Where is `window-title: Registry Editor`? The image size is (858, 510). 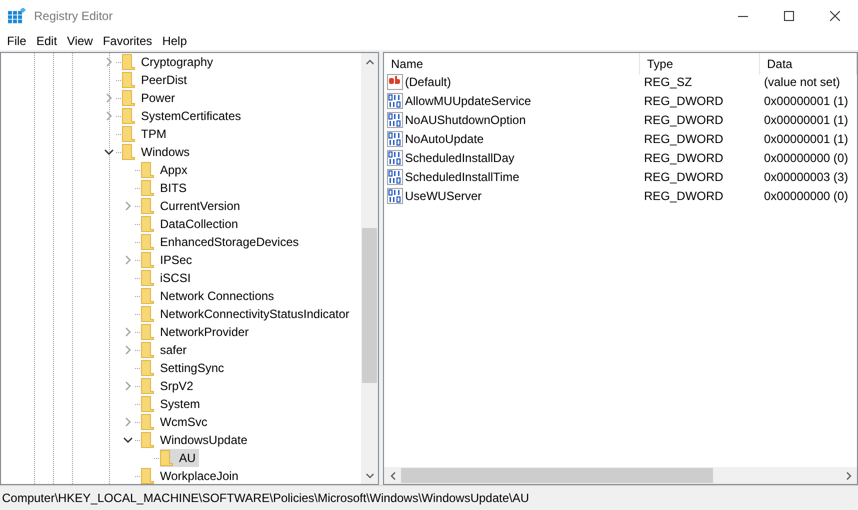
window-title: Registry Editor is located at coordinates (73, 16).